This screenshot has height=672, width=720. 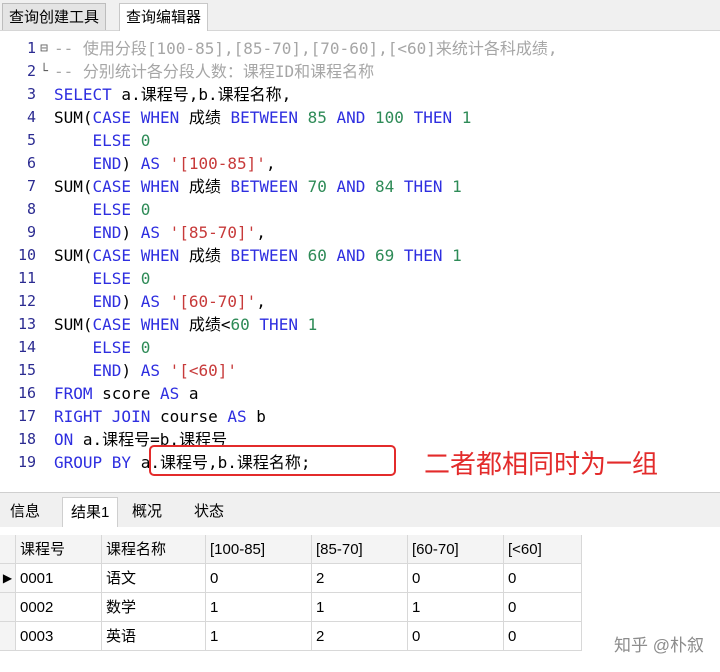 What do you see at coordinates (259, 549) in the screenshot?
I see `column-header: [100-85]` at bounding box center [259, 549].